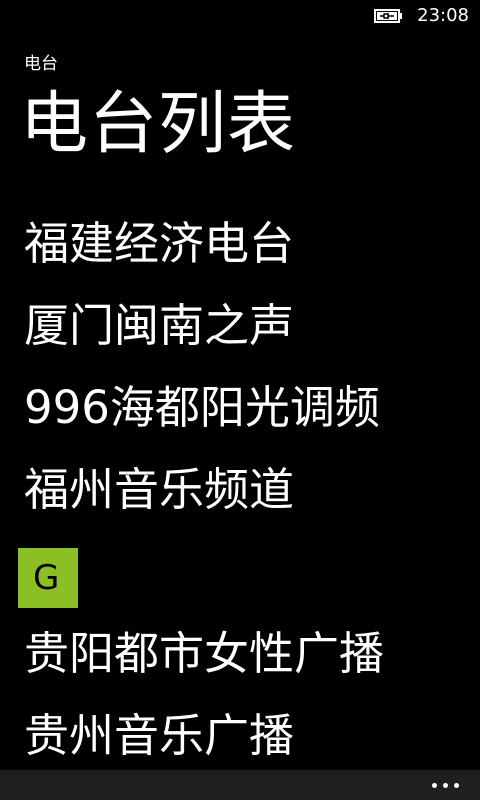 This screenshot has height=800, width=480. What do you see at coordinates (240, 16) in the screenshot?
I see `status-bar: 23:08` at bounding box center [240, 16].